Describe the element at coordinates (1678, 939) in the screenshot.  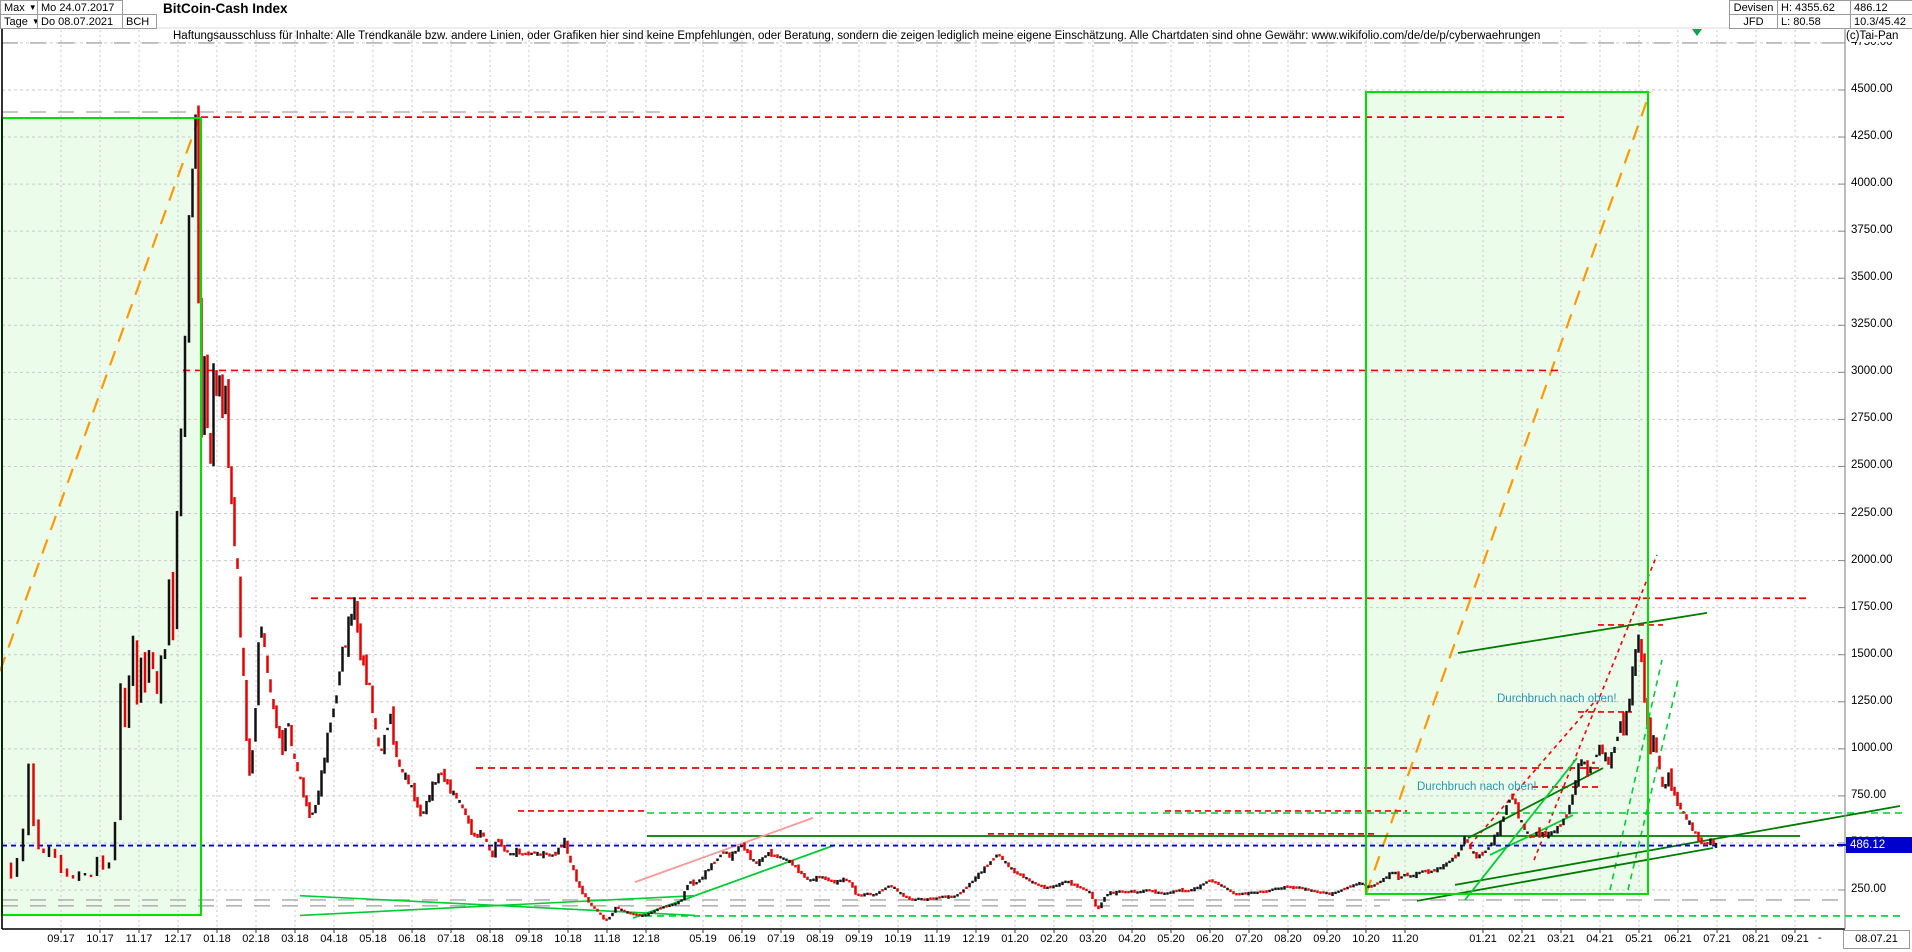
I see `x-axis-label: 06.21` at that location.